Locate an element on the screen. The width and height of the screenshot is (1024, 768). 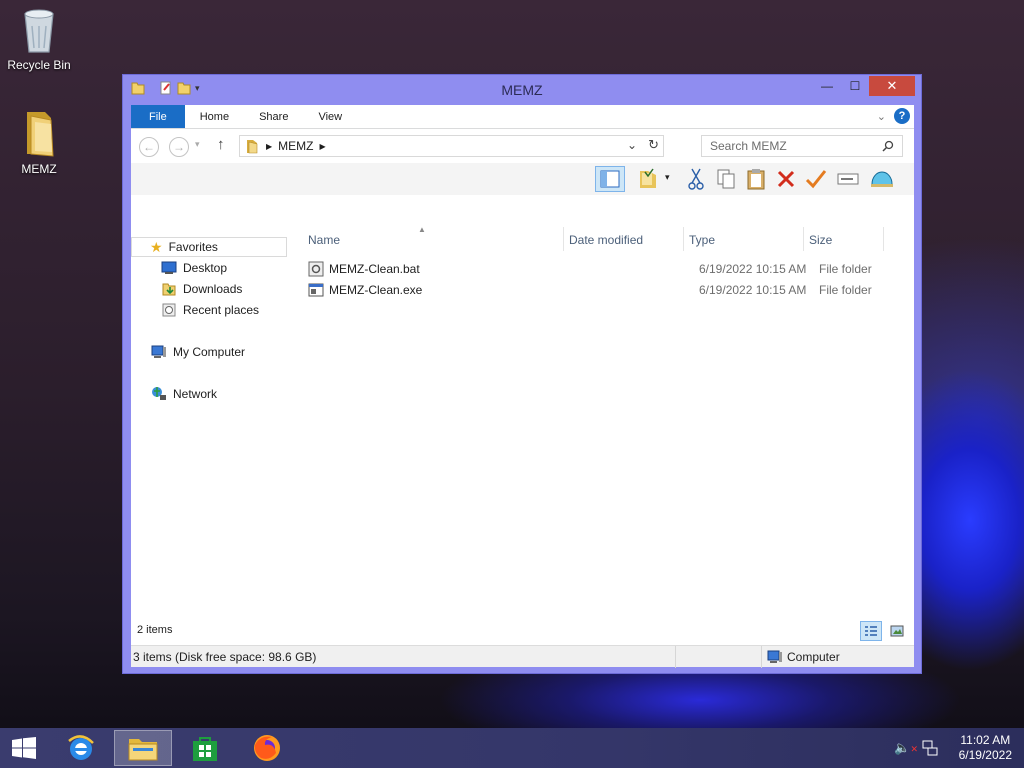
file-name: MEMZ-Clean.bat is located at coordinates (374, 269).